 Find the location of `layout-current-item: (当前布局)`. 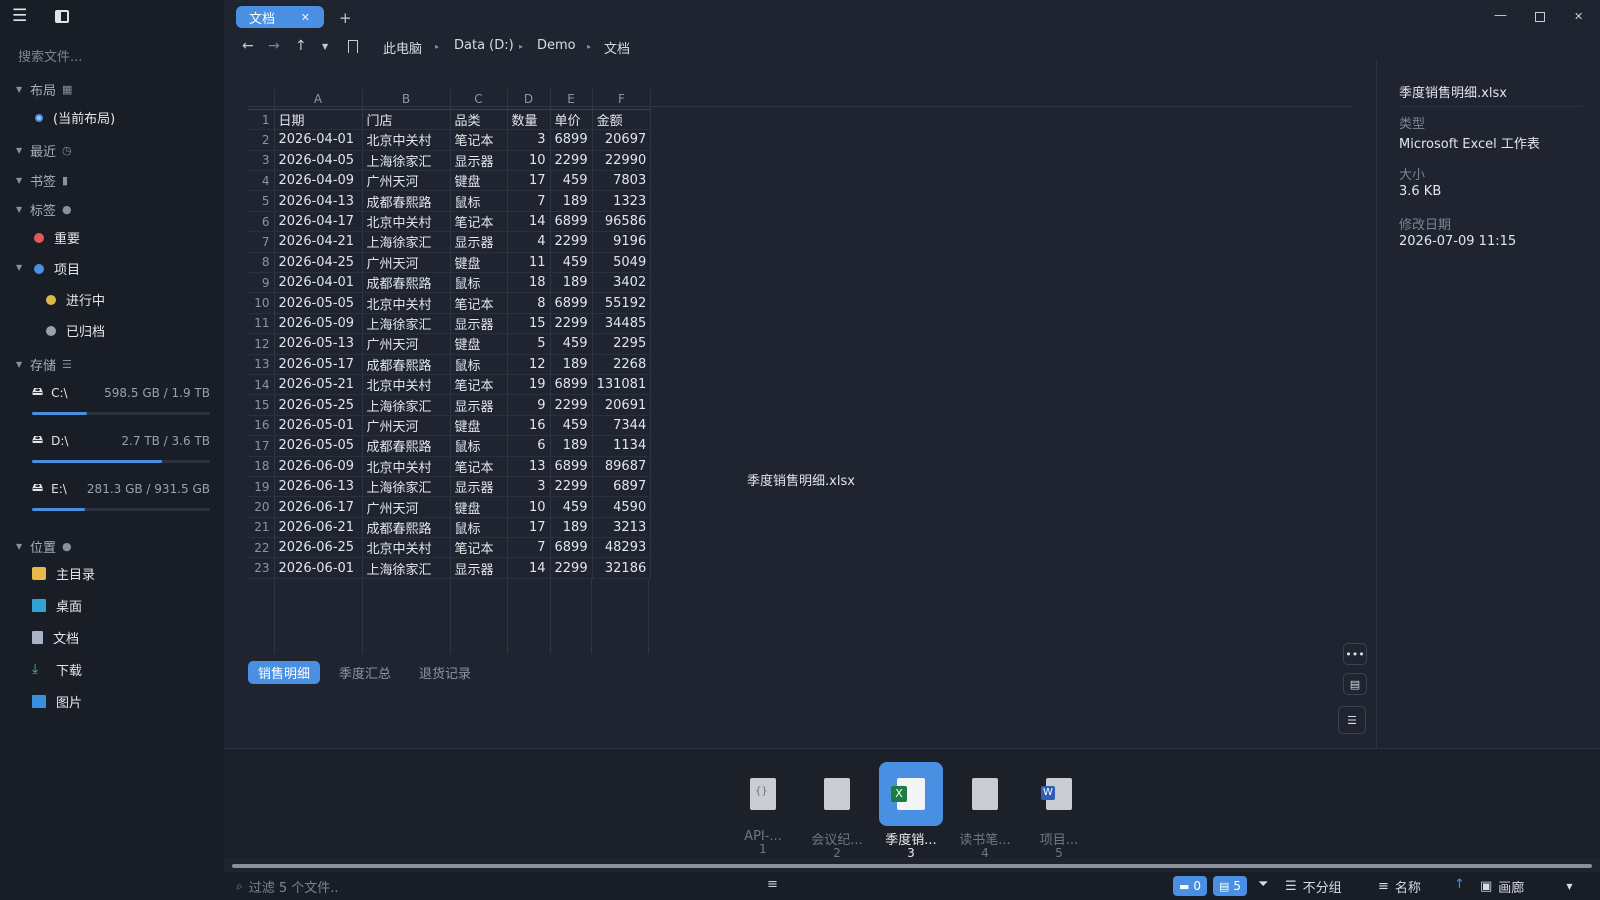

layout-current-item: (当前布局) is located at coordinates (75, 117).